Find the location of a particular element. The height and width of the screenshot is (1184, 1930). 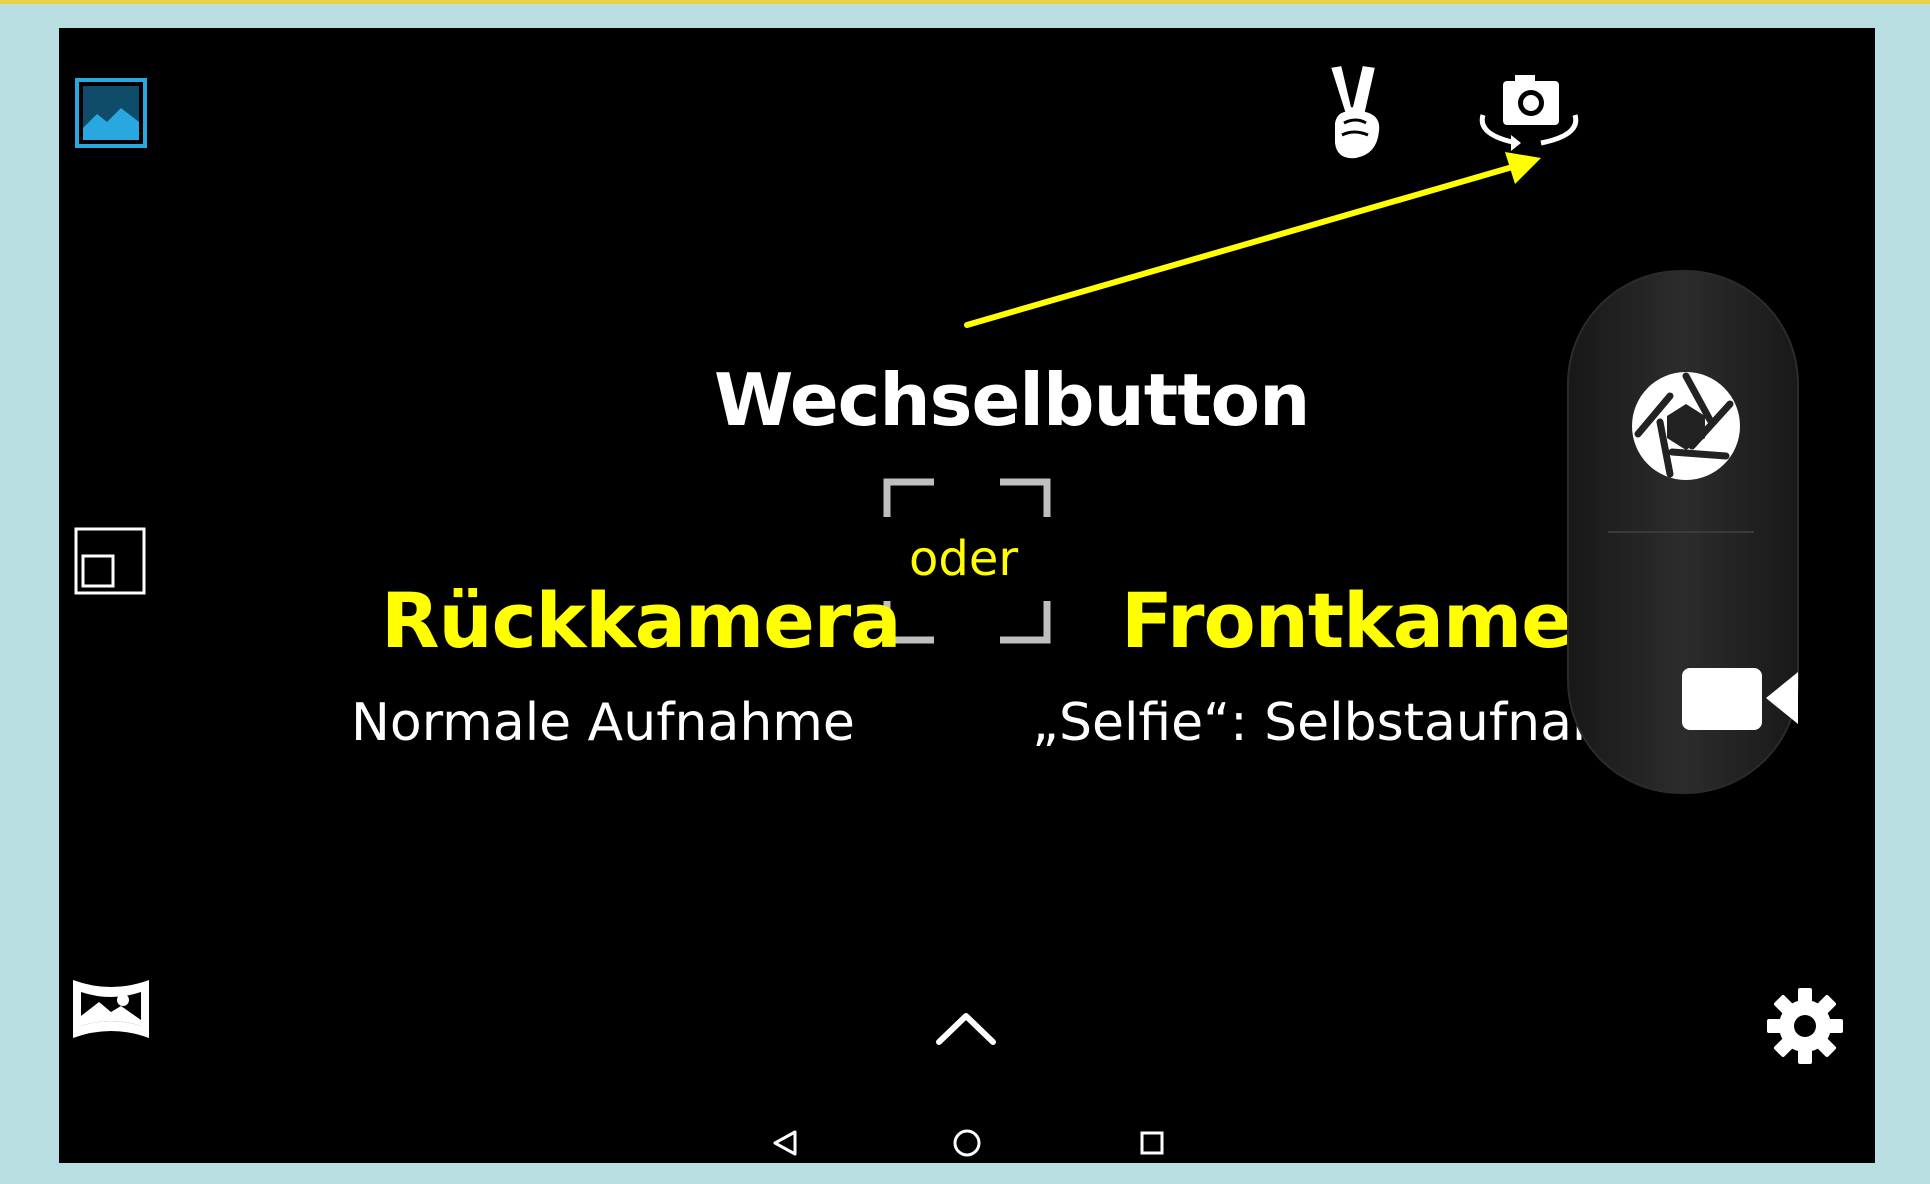

shutter-icon is located at coordinates (1686, 426).